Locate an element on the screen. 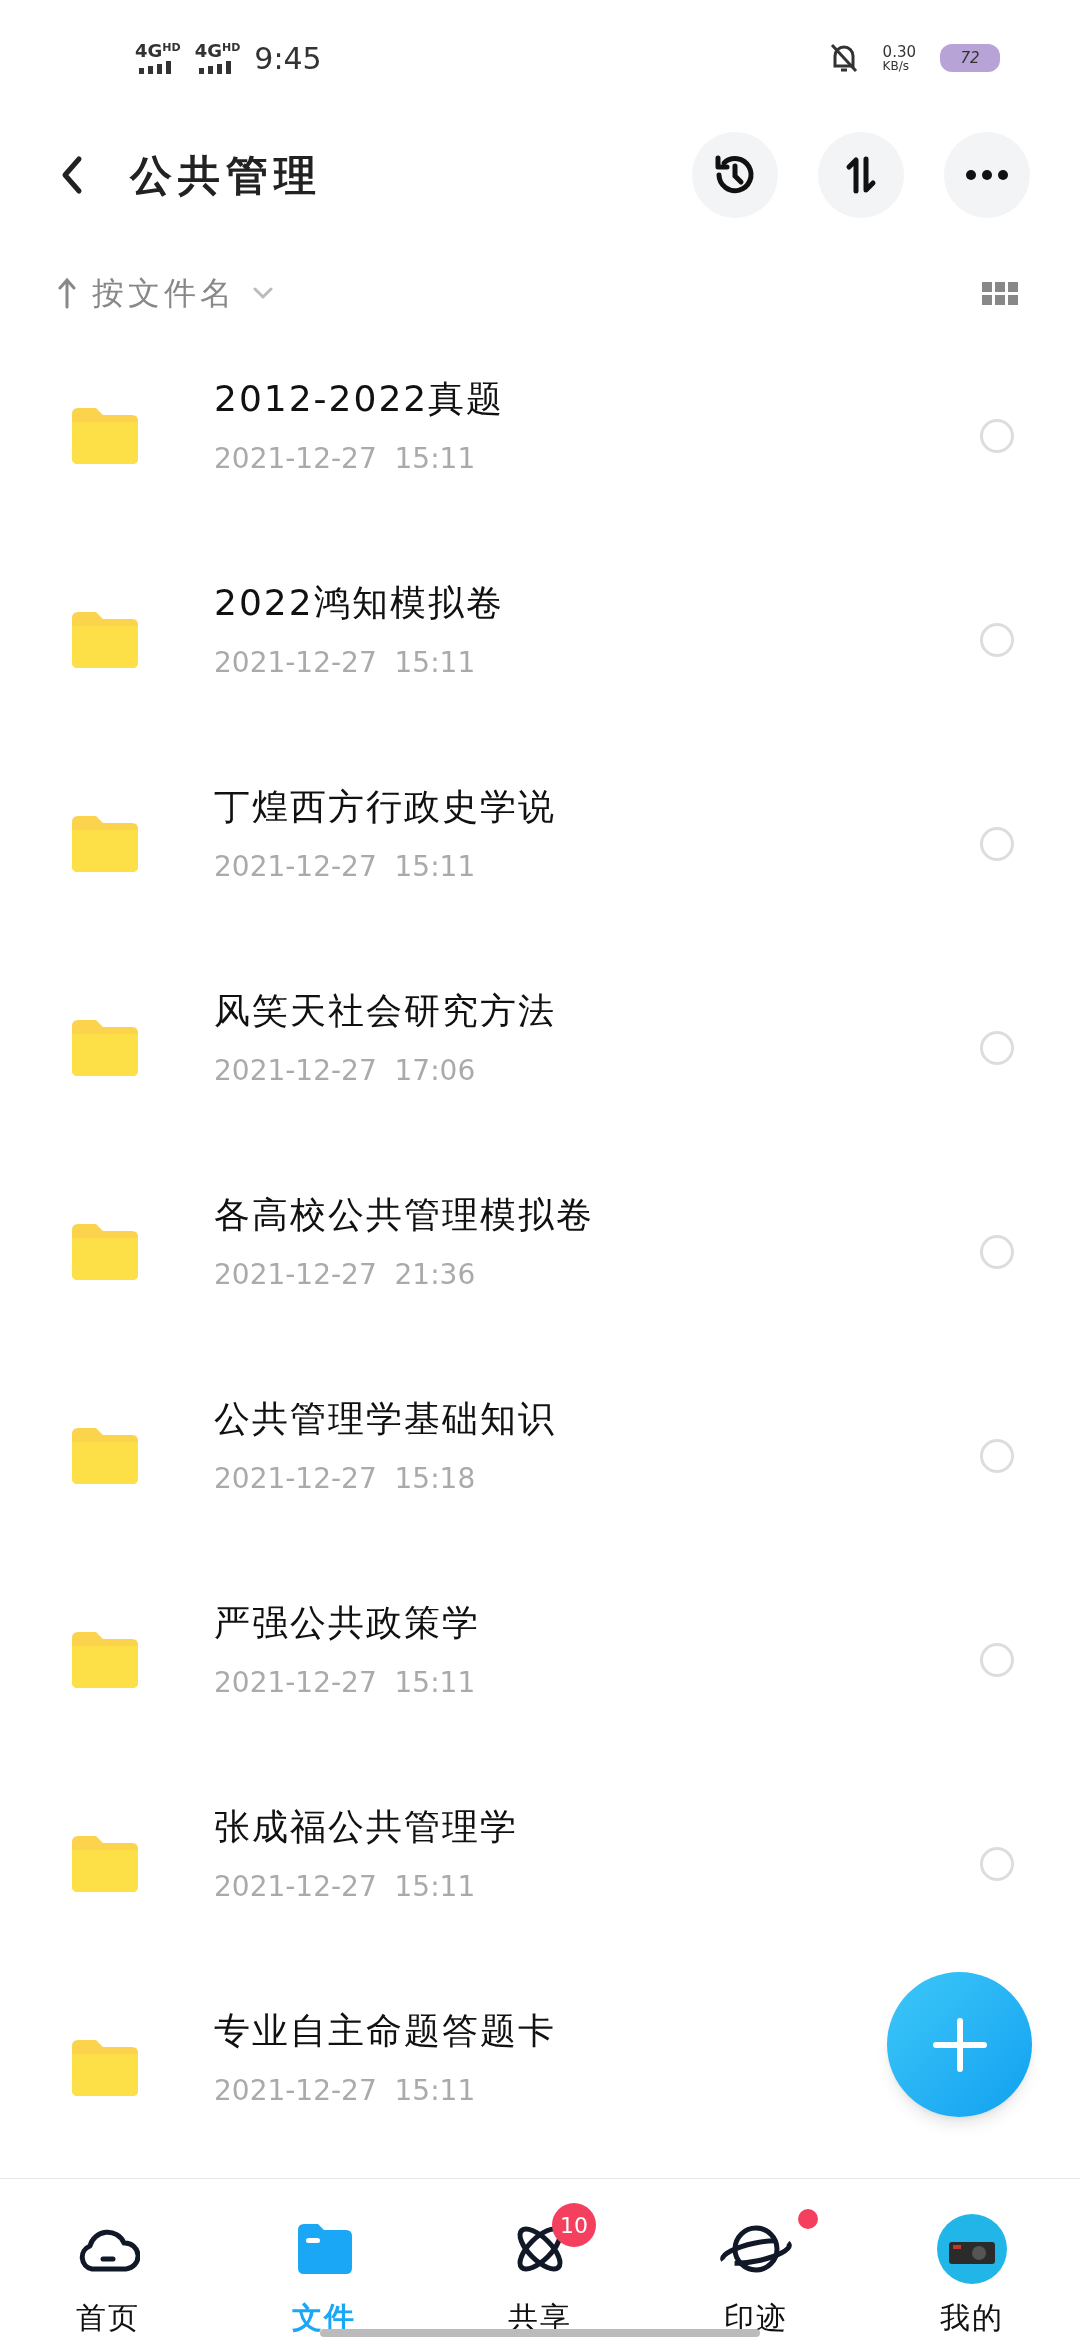  grid-view-button is located at coordinates (1000, 293).